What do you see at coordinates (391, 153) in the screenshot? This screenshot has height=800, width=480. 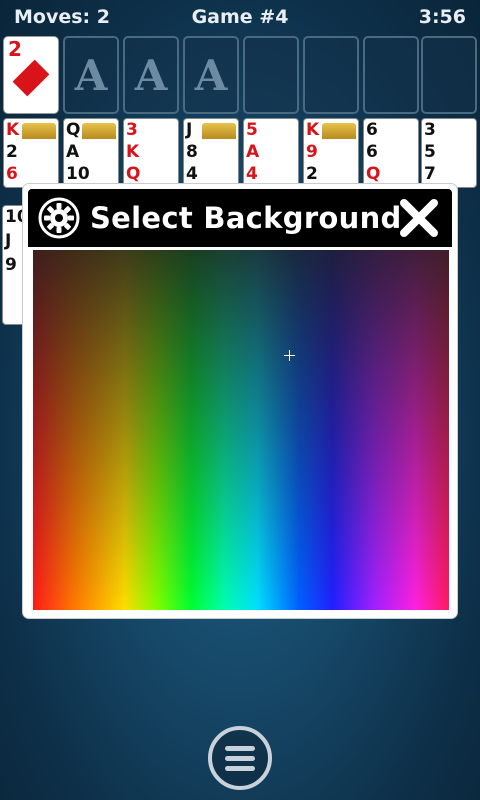 I see `tableau-column-7: 66Q` at bounding box center [391, 153].